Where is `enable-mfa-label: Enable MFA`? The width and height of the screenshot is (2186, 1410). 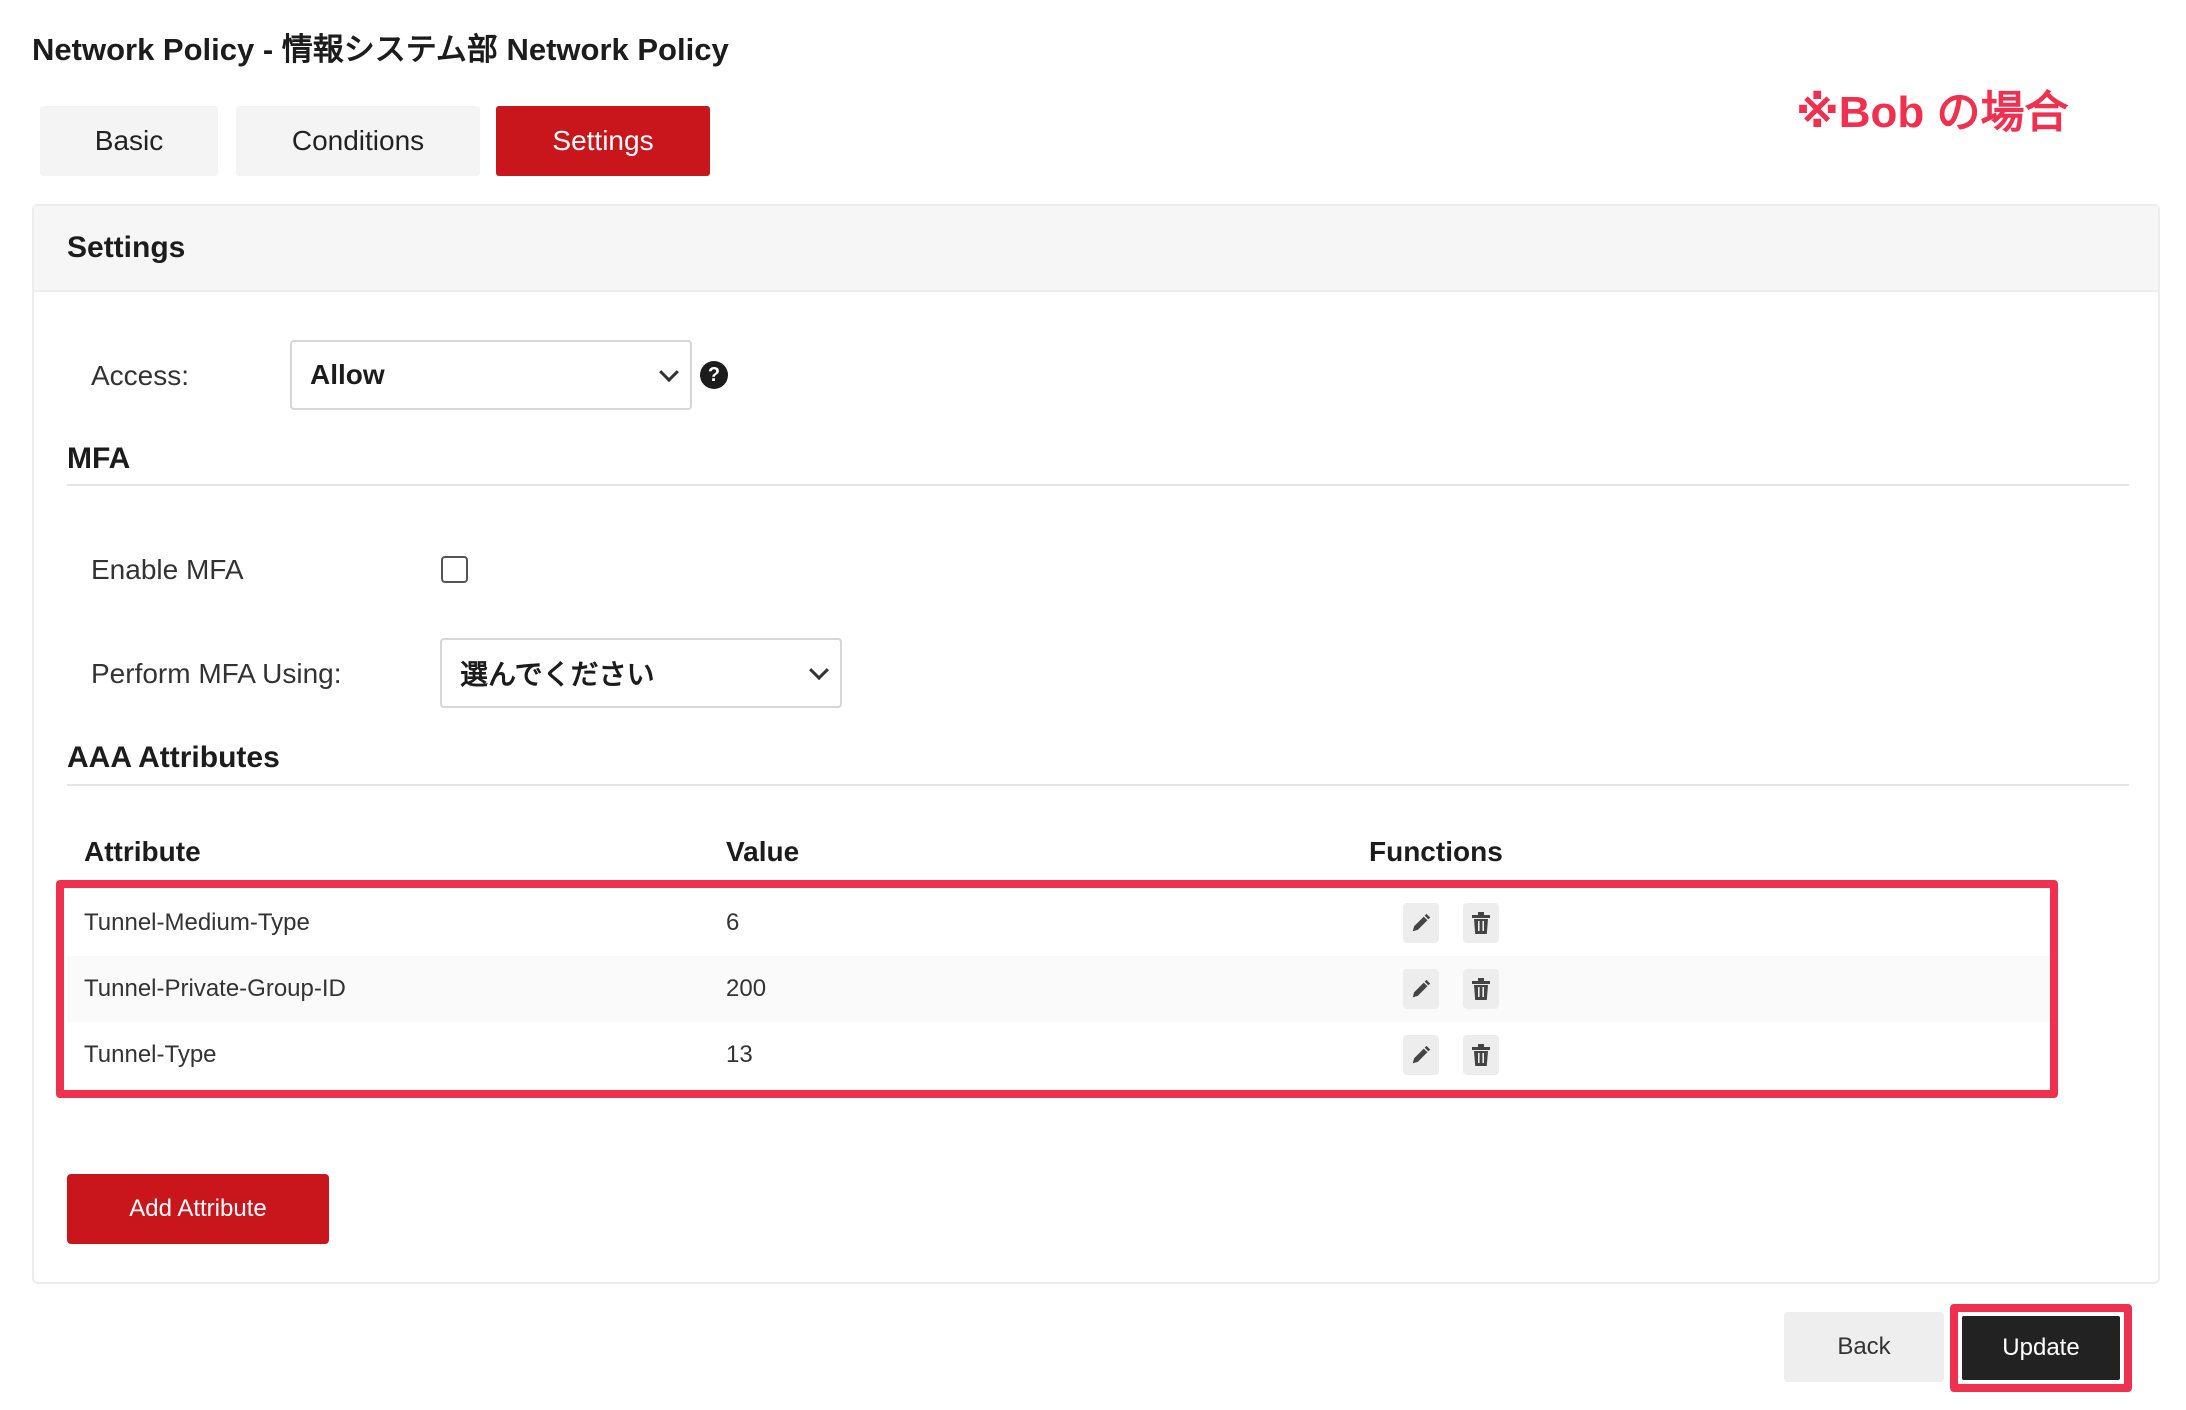
enable-mfa-label: Enable MFA is located at coordinates (167, 569).